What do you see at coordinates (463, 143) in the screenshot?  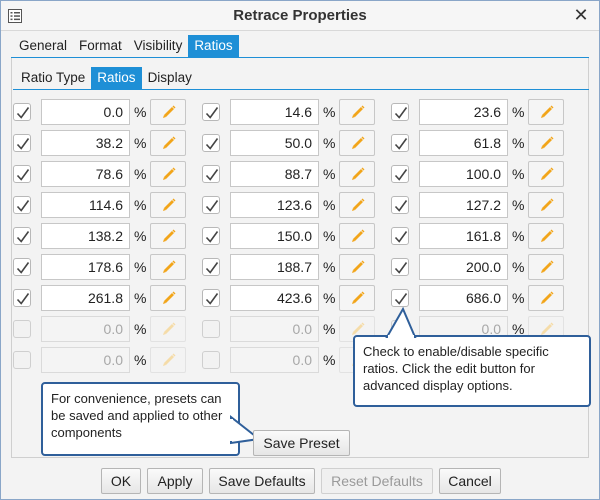 I see `ratio-value-field: 61.8` at bounding box center [463, 143].